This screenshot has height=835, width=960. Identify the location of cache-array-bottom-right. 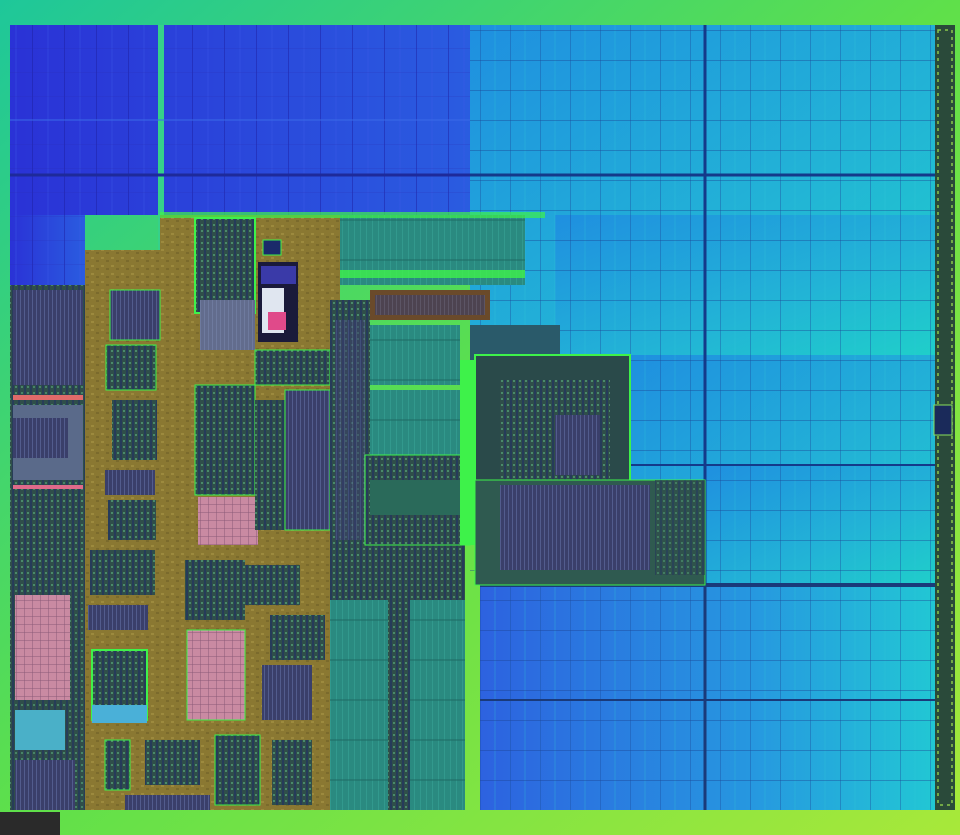
(707, 696).